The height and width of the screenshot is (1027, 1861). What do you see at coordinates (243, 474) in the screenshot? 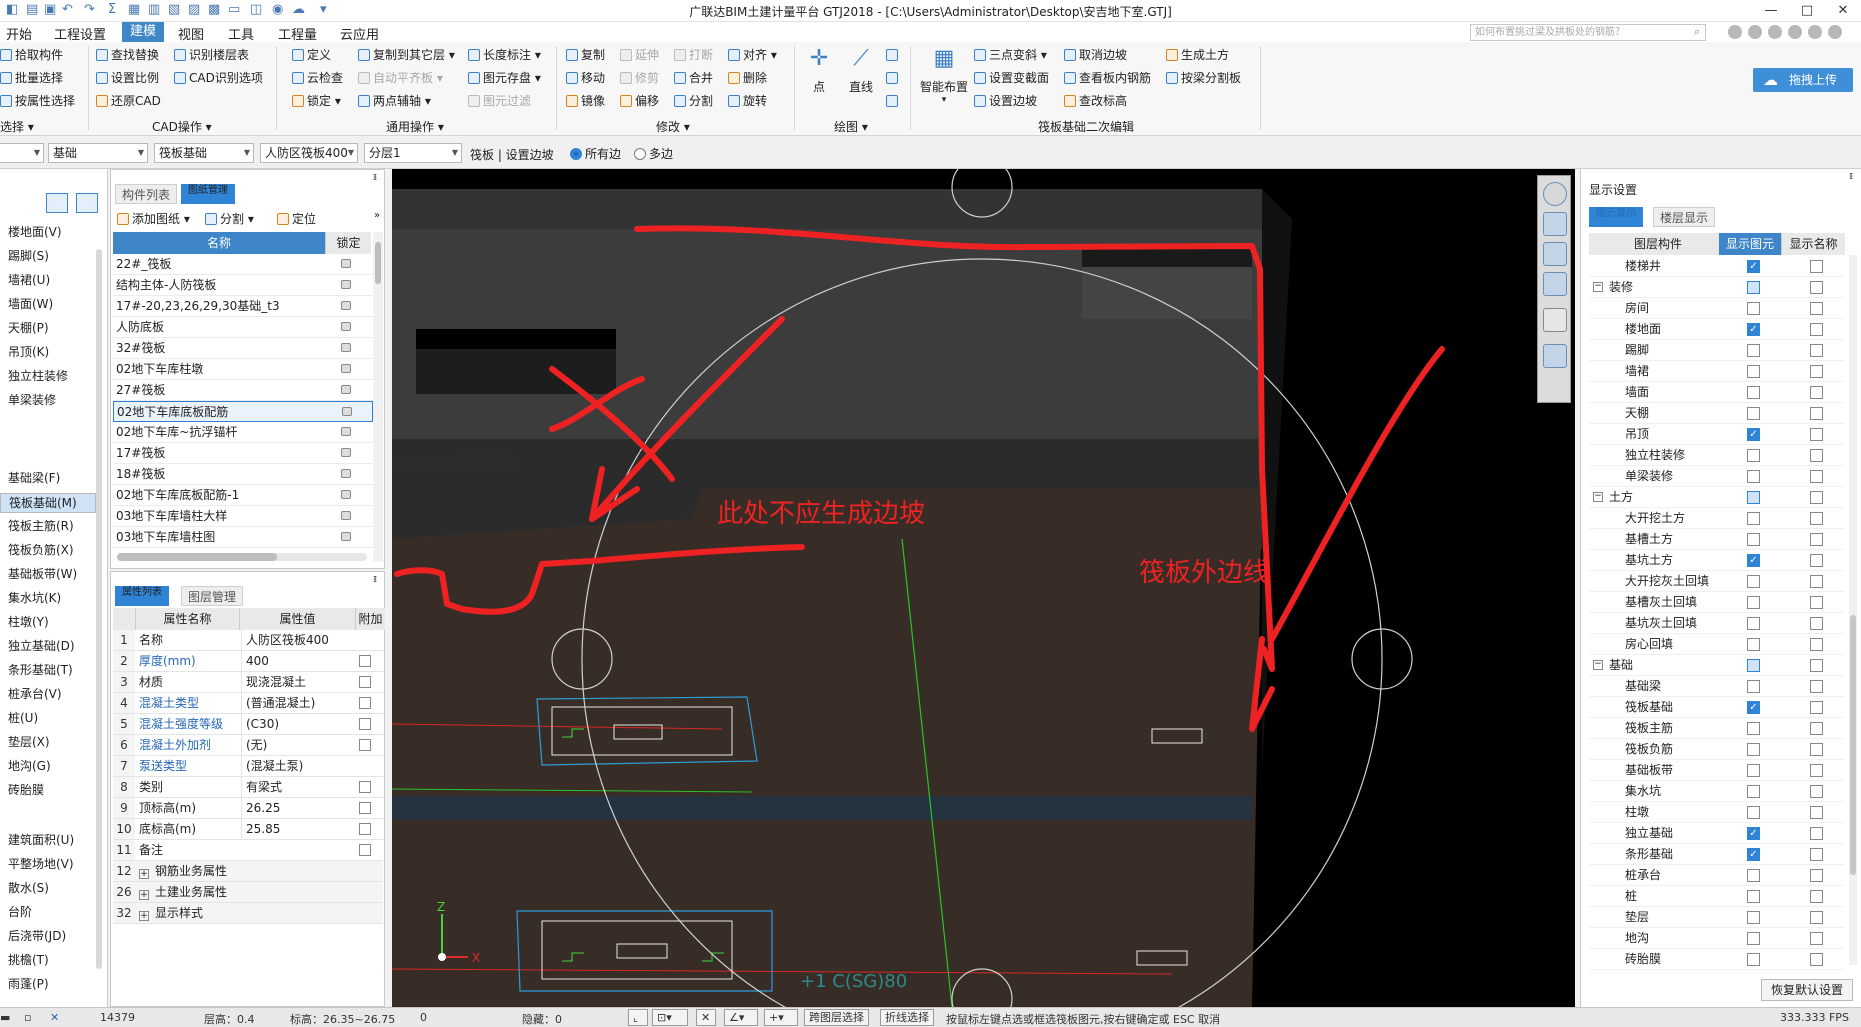
I see `drawing-row: 18#筏板` at bounding box center [243, 474].